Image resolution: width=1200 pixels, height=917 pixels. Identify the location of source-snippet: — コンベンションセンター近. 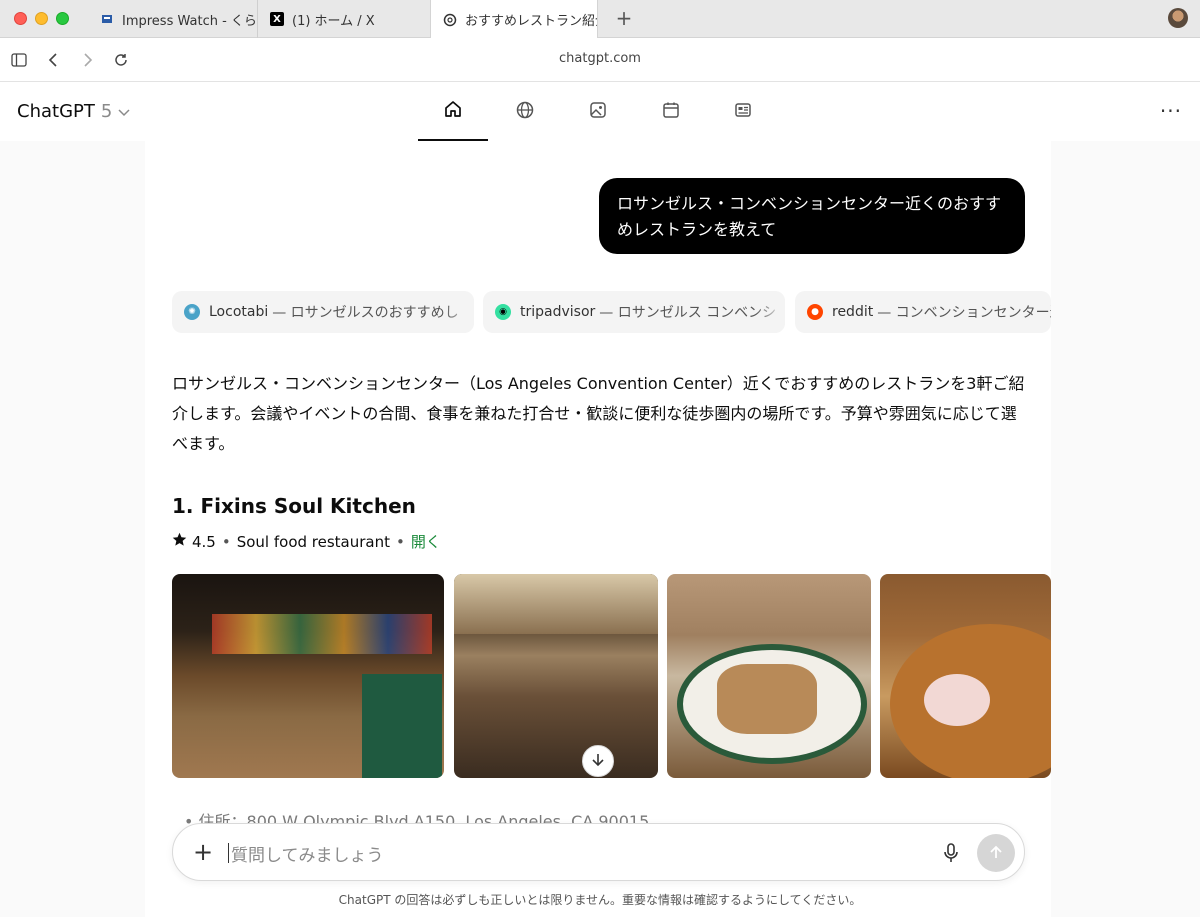
(964, 313).